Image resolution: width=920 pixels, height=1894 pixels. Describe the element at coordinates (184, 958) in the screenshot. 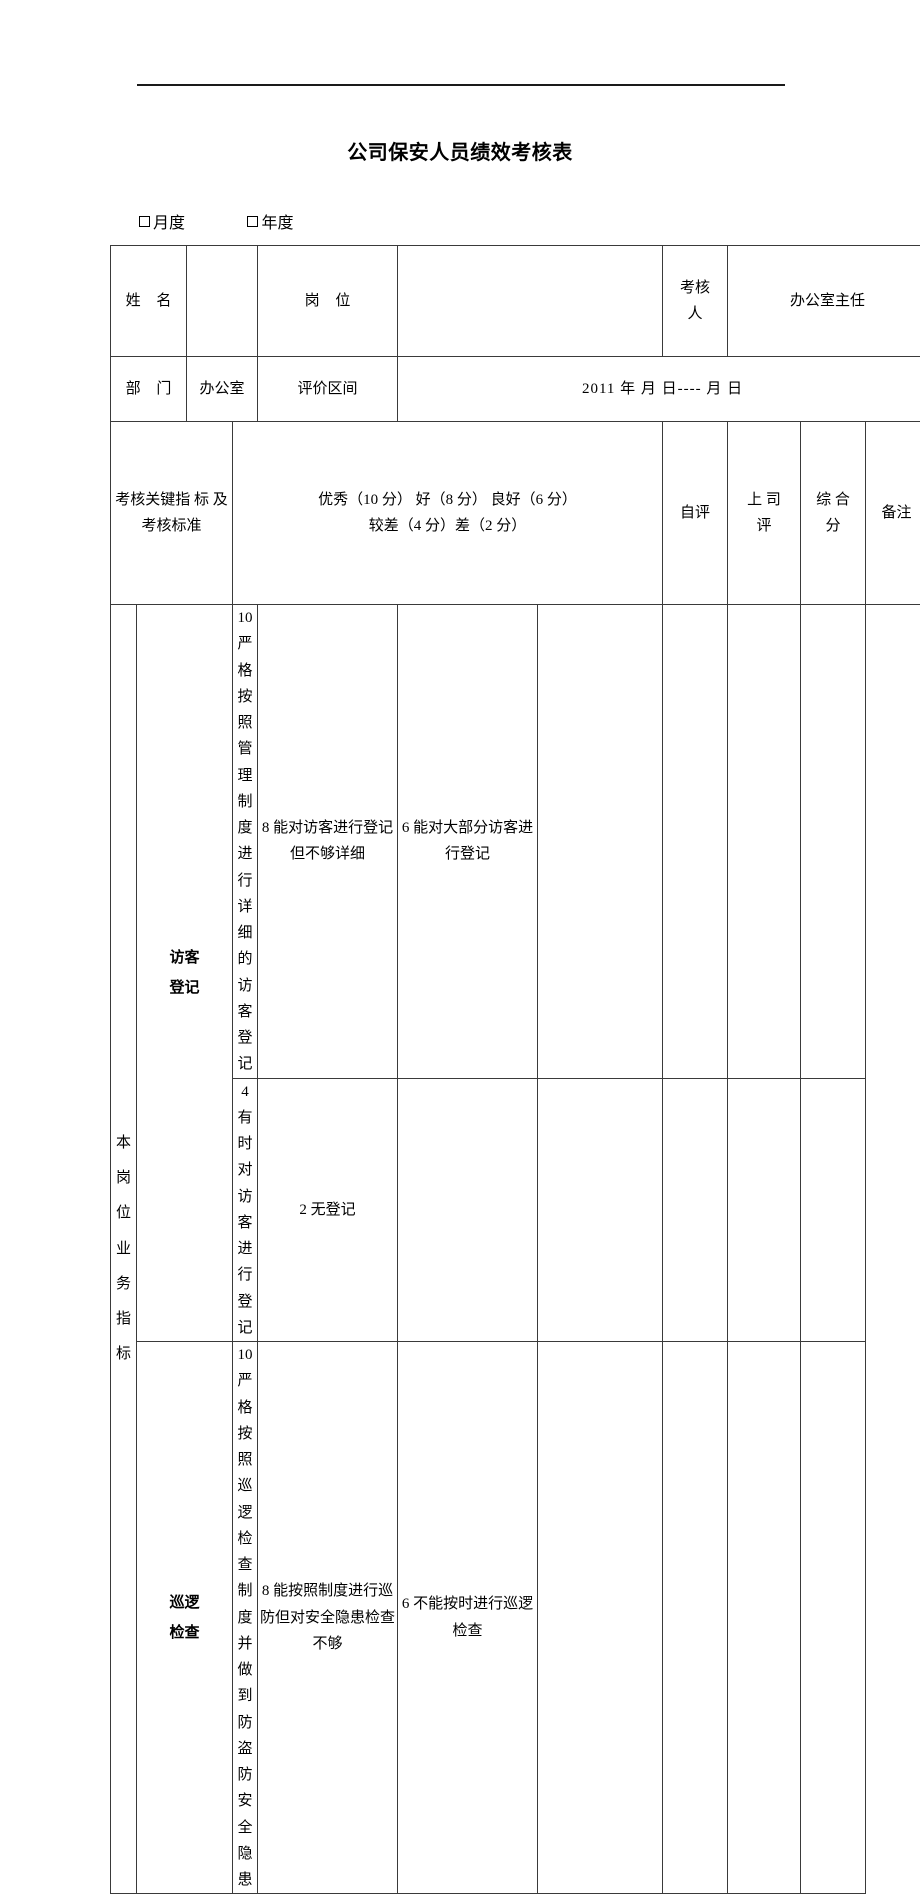

I see `criterion-name-line1: 访客` at that location.